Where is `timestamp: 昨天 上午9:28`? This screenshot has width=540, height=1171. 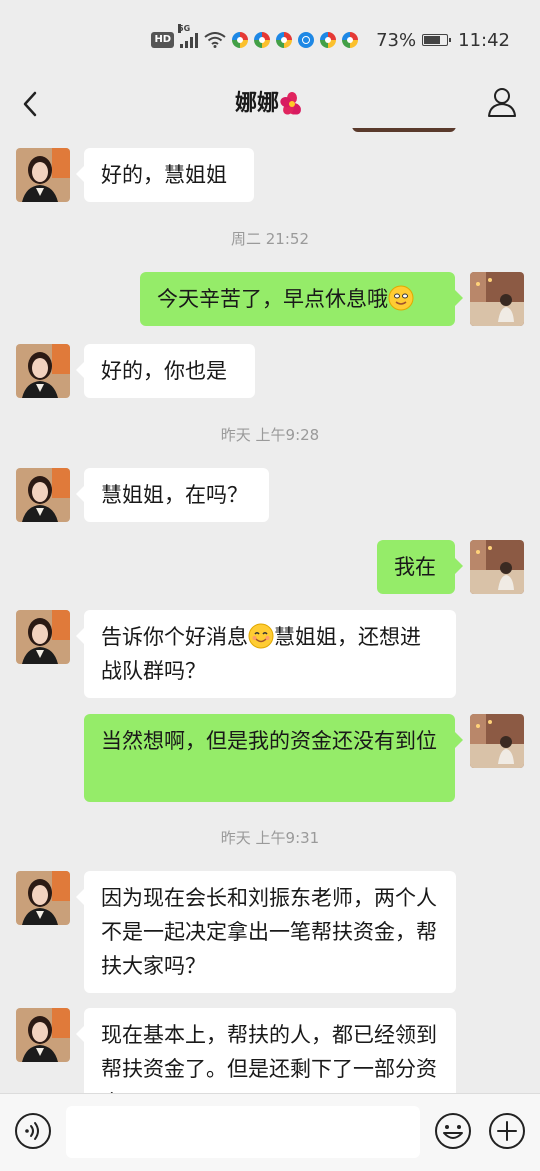
timestamp: 昨天 上午9:28 is located at coordinates (270, 435).